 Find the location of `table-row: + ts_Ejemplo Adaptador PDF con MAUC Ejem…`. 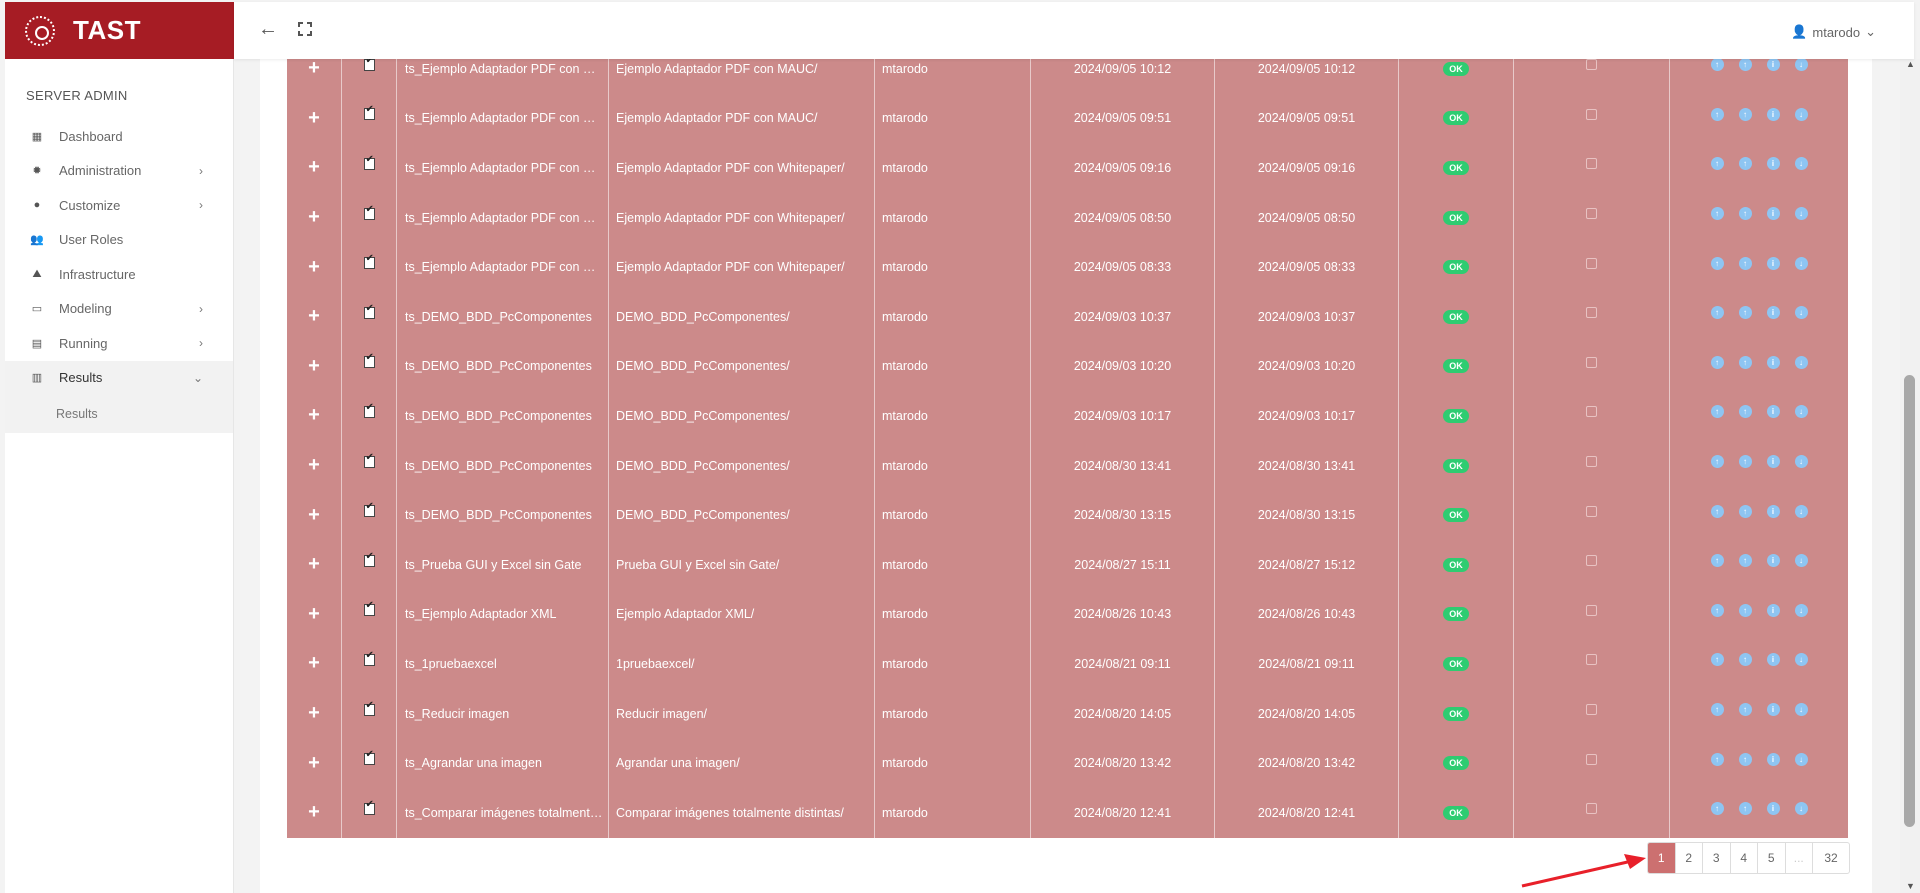

table-row: + ts_Ejemplo Adaptador PDF con MAUC Ejem… is located at coordinates (1067, 118).